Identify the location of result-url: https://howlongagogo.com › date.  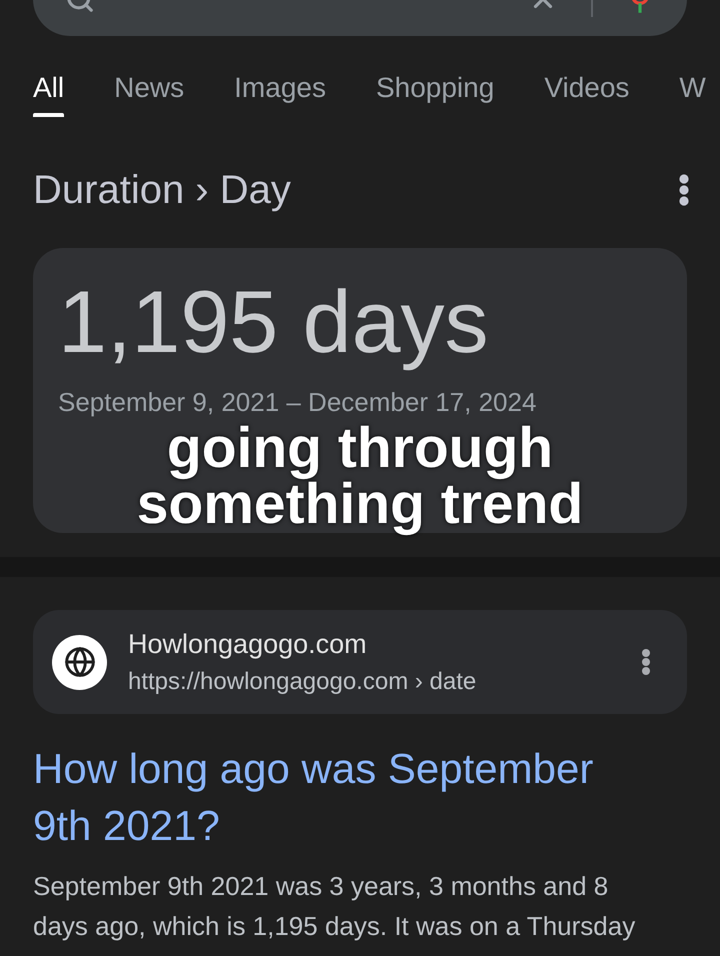
(302, 682).